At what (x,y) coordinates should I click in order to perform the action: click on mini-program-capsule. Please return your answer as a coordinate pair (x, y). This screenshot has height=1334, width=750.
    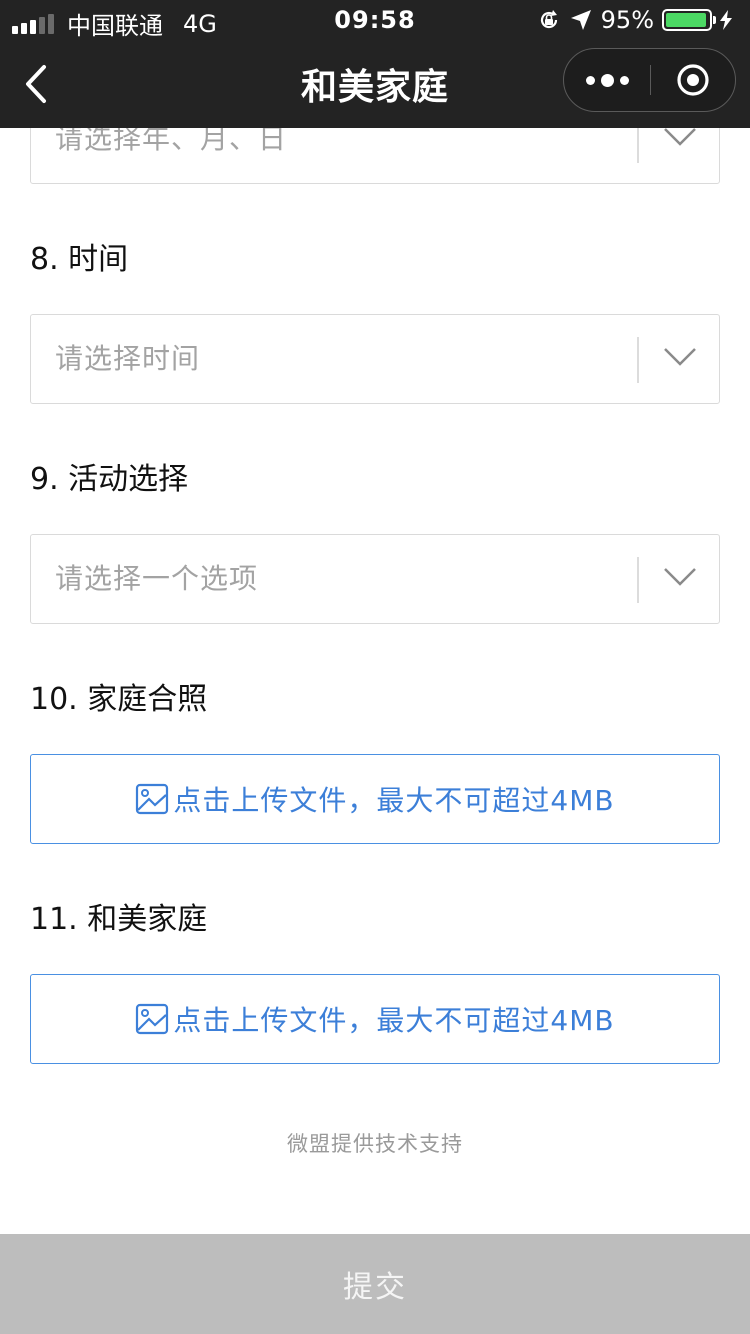
    Looking at the image, I should click on (649, 80).